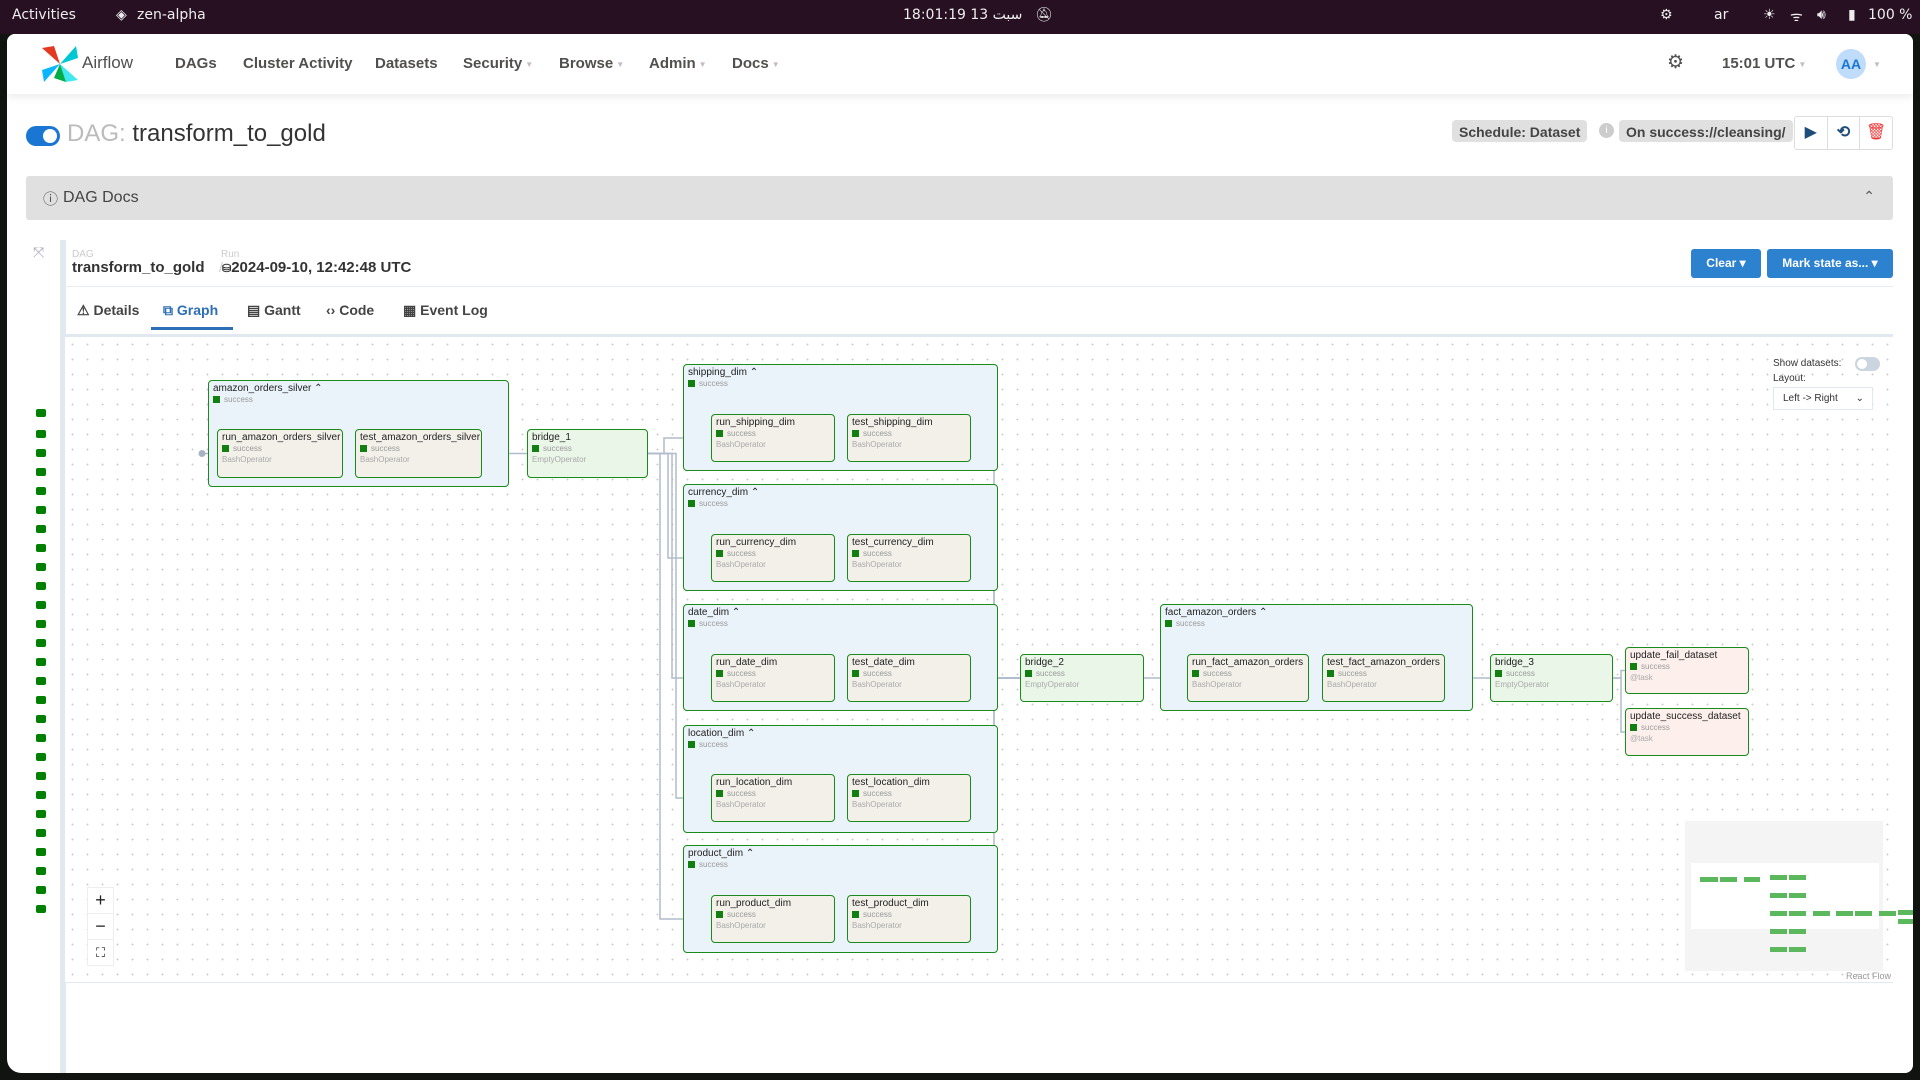 The width and height of the screenshot is (1920, 1080). Describe the element at coordinates (1675, 62) in the screenshot. I see `theme-gear-icon: ⚙` at that location.